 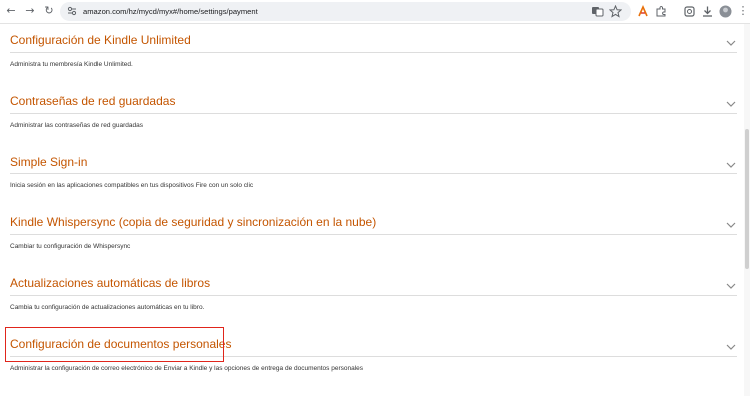 What do you see at coordinates (725, 11) in the screenshot?
I see `profile-avatar-icon` at bounding box center [725, 11].